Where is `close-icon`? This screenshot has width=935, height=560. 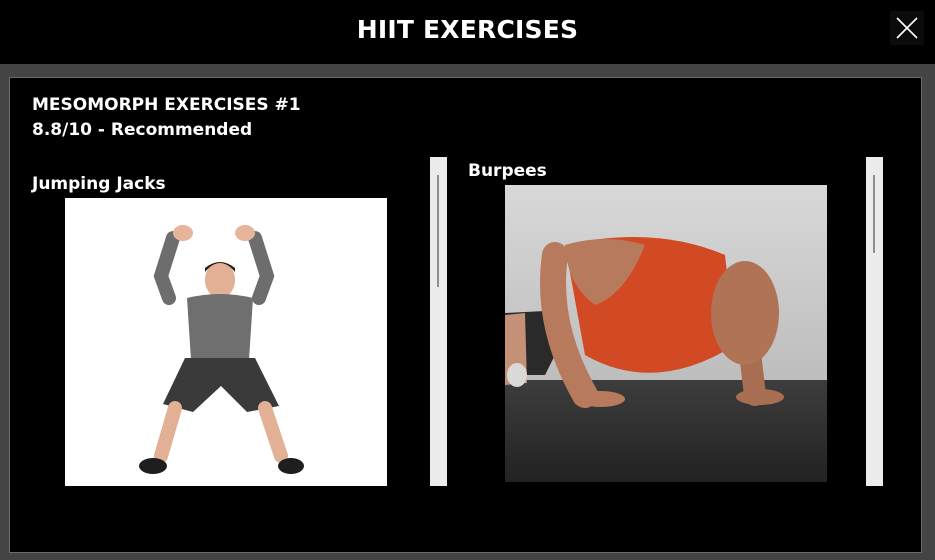
close-icon is located at coordinates (907, 28).